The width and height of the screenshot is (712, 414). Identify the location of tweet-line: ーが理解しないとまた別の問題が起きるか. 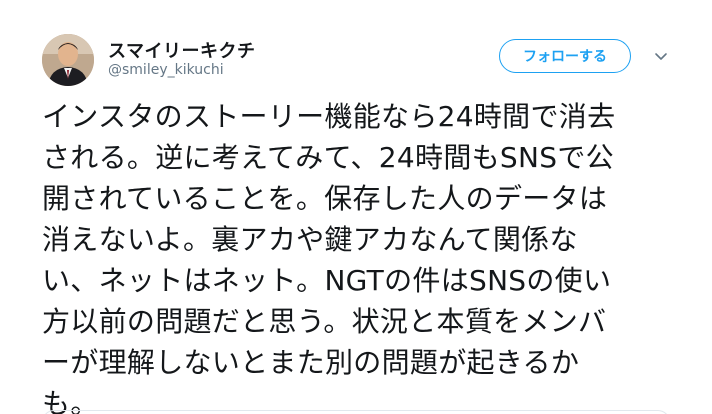
(311, 362).